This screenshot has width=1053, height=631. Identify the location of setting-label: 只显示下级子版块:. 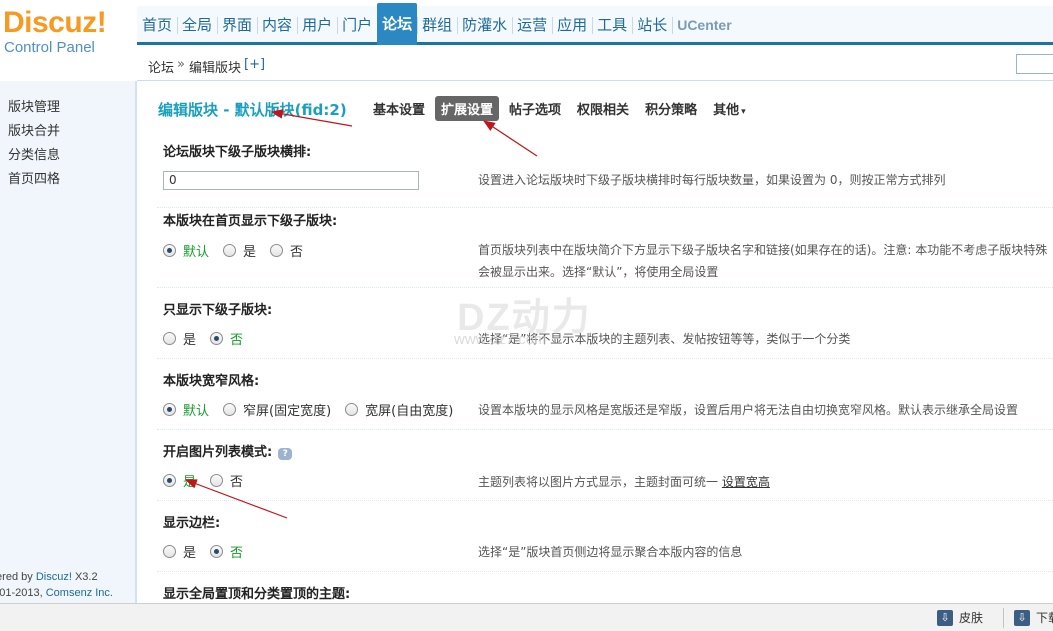
(218, 310).